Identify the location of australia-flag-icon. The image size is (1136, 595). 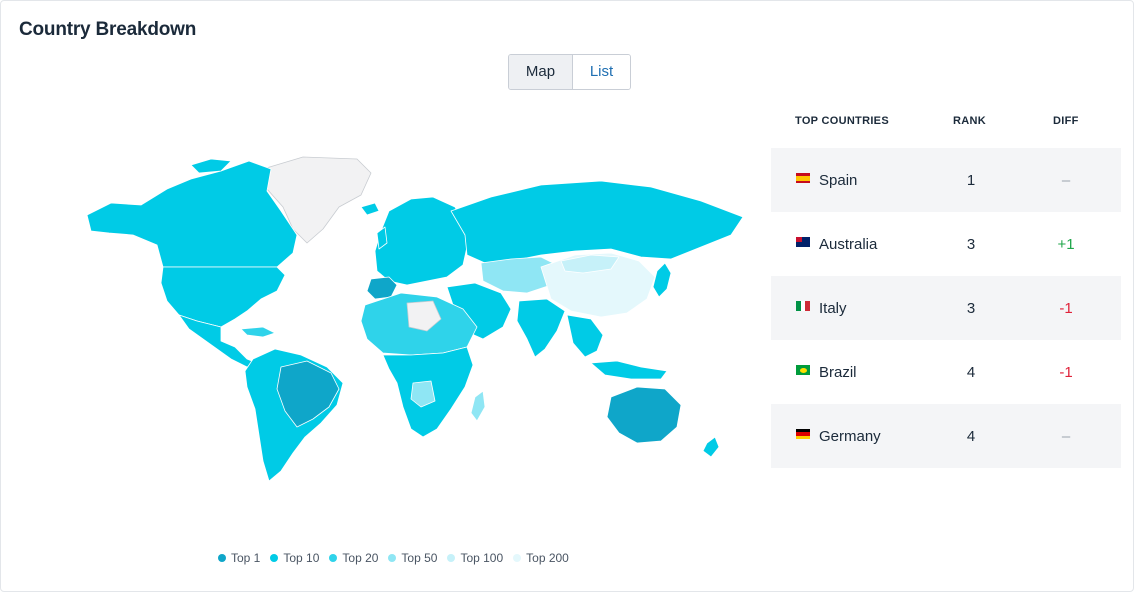
(803, 242).